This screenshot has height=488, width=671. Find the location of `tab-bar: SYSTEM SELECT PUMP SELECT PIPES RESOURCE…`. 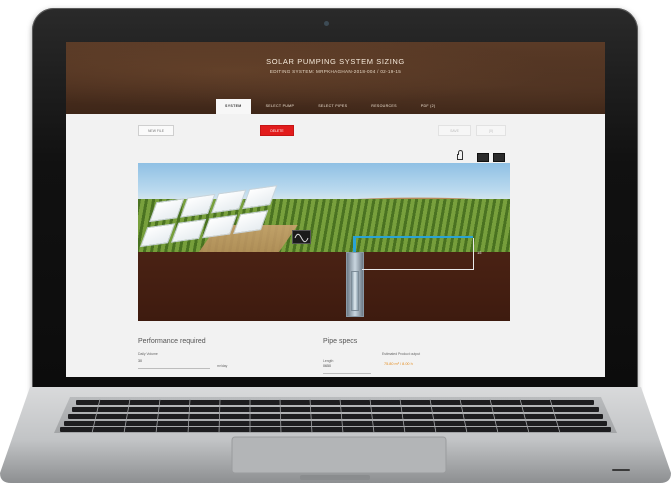

tab-bar: SYSTEM SELECT PUMP SELECT PIPES RESOURCE… is located at coordinates (333, 106).